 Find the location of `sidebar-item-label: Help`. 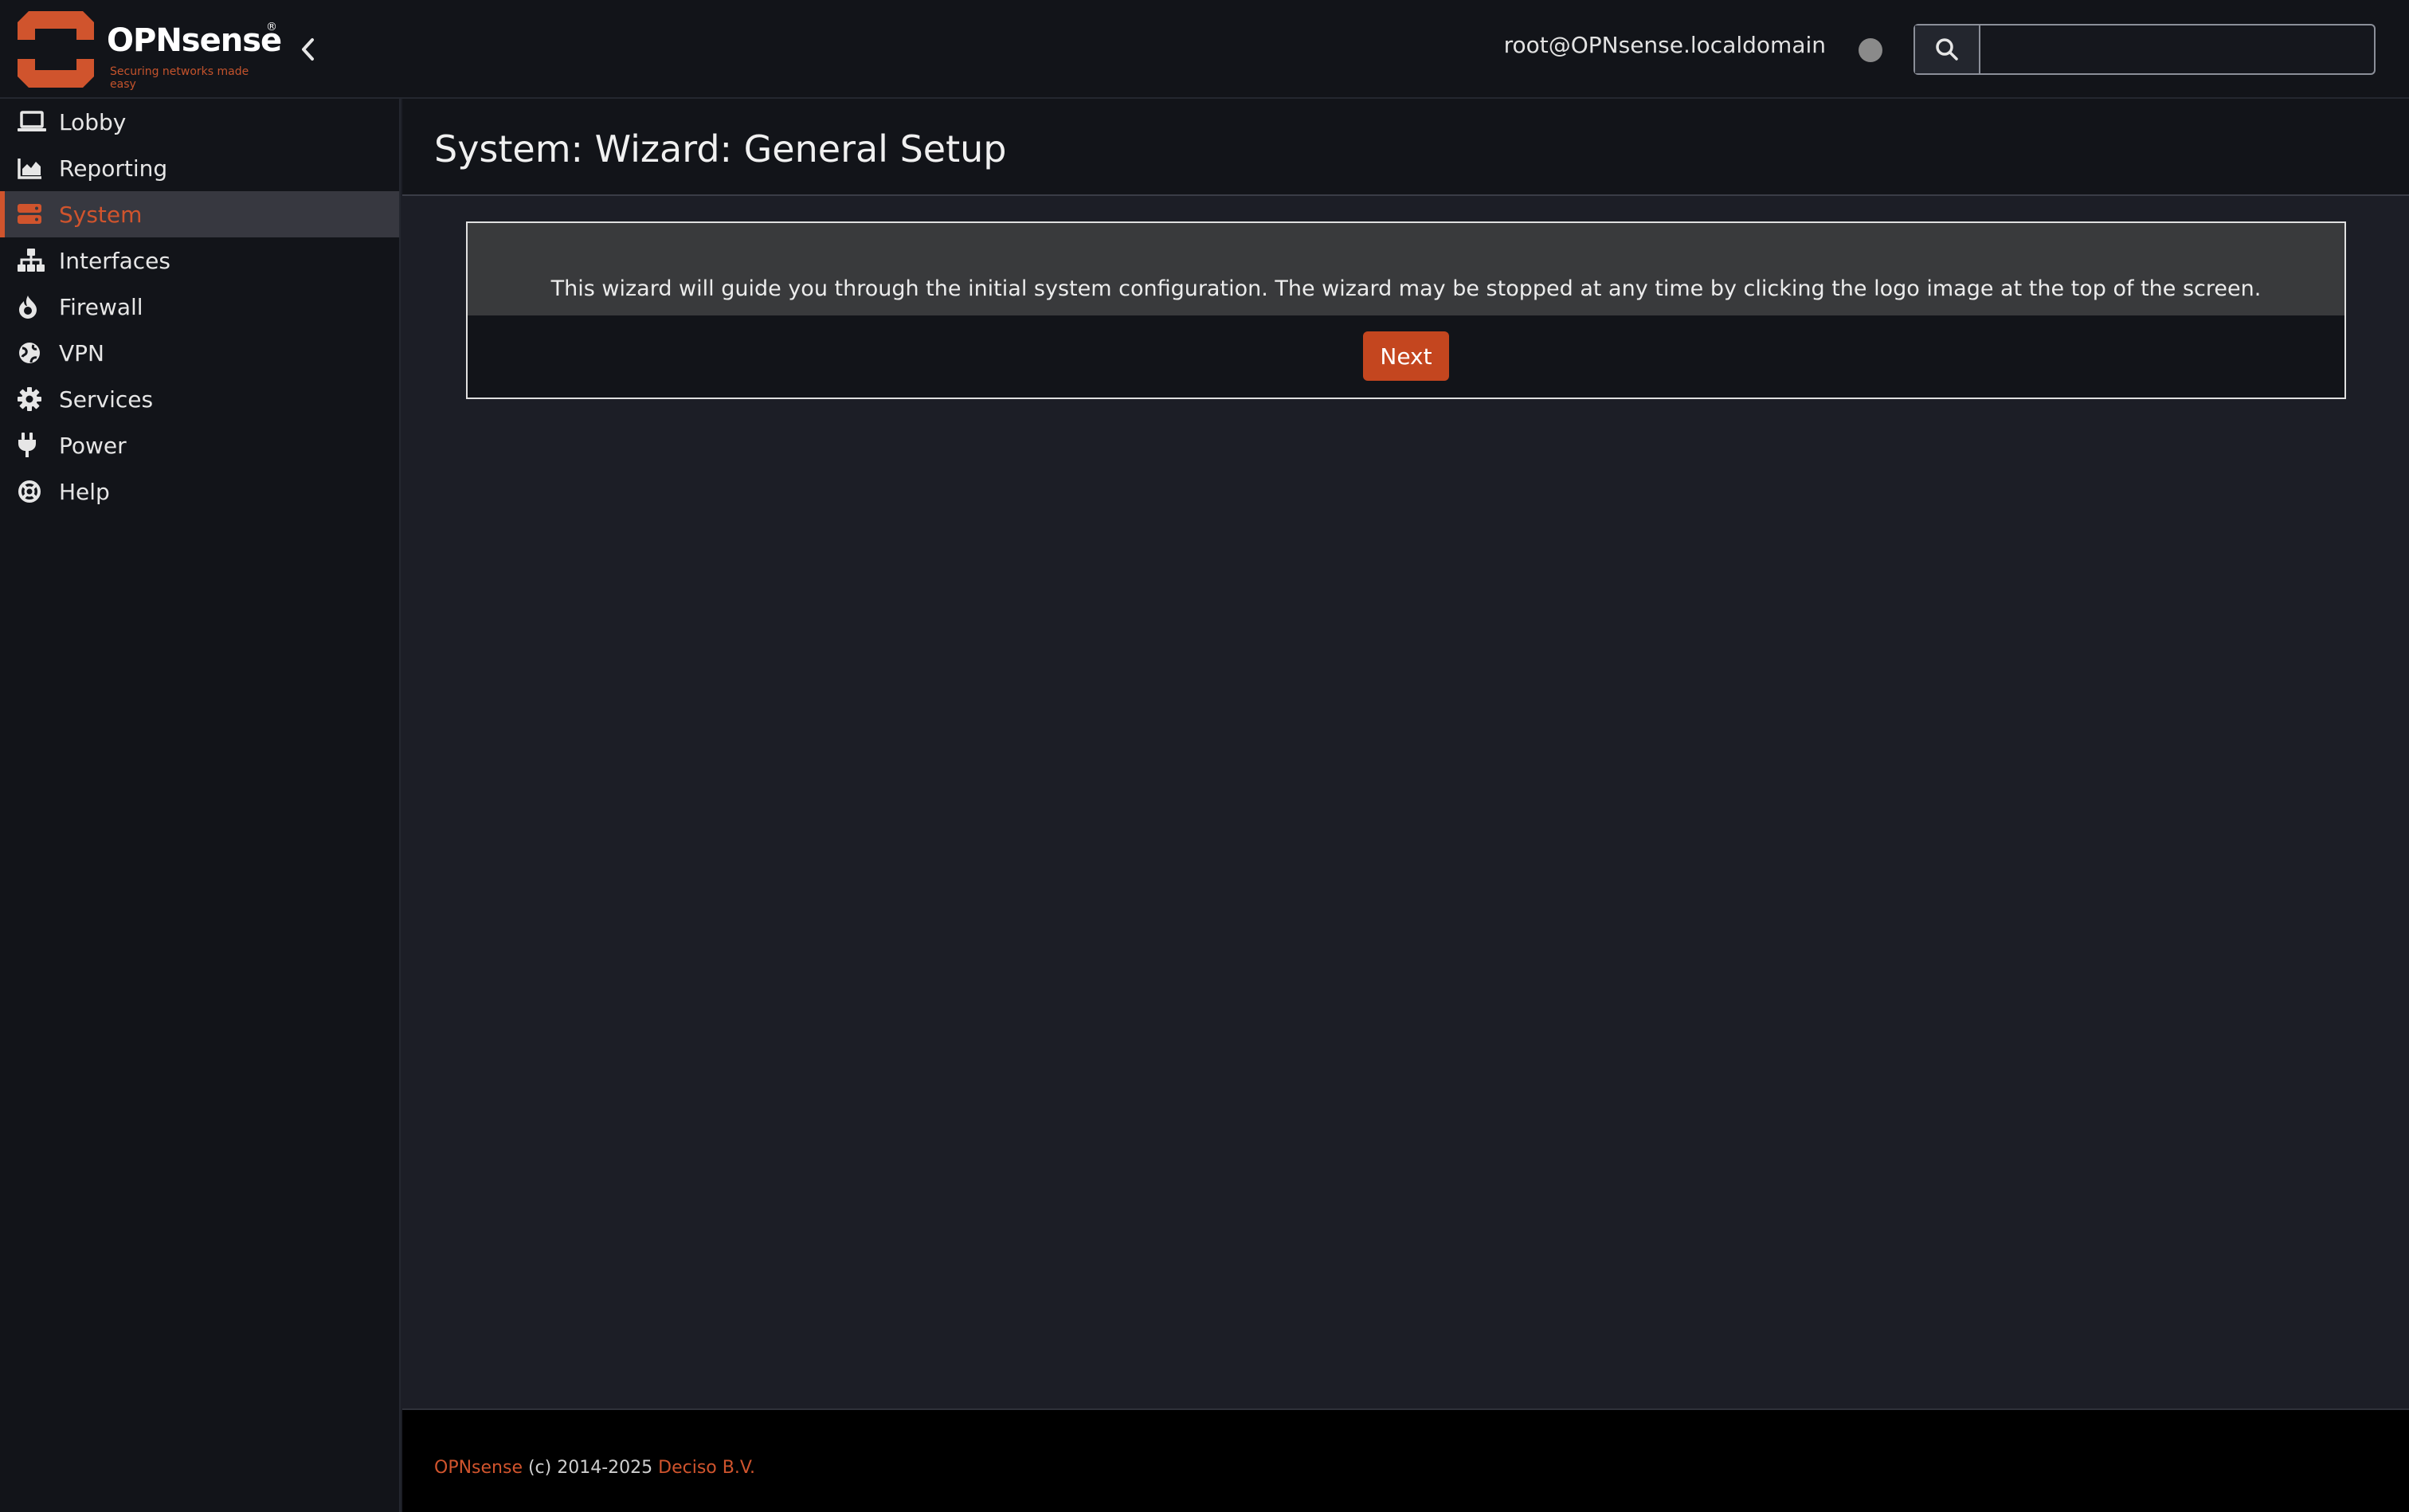

sidebar-item-label: Help is located at coordinates (84, 492).